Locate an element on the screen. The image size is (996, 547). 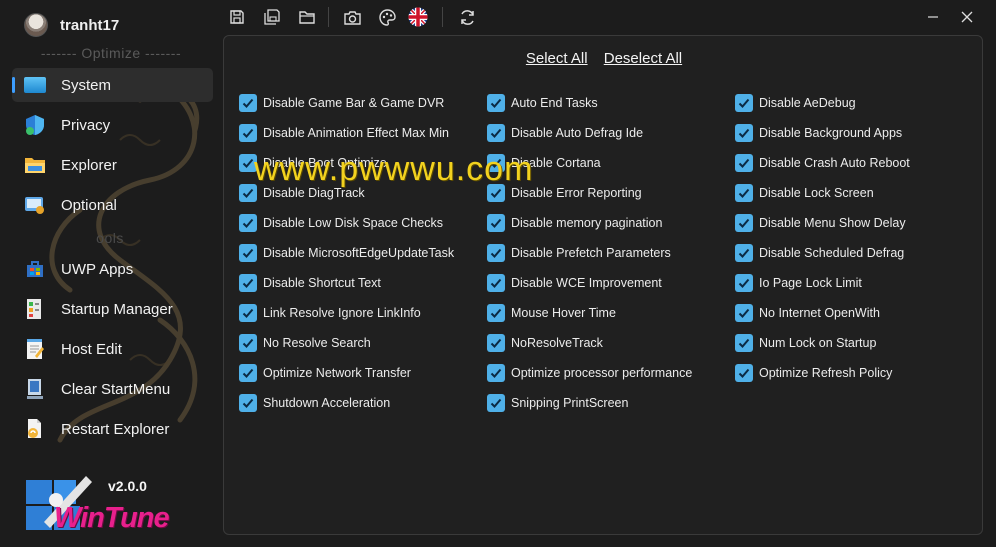
option-checkbox-row: No Resolve Search is located at coordinates (305, 343).